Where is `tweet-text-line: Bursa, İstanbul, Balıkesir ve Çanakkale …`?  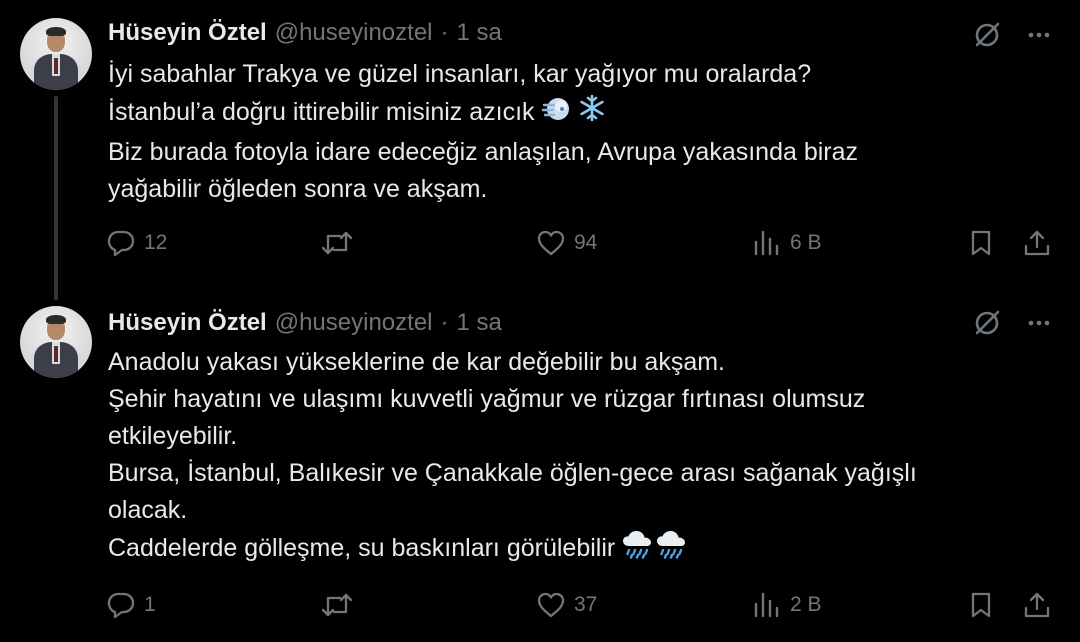
tweet-text-line: Bursa, İstanbul, Balıkesir ve Çanakkale … is located at coordinates (512, 473).